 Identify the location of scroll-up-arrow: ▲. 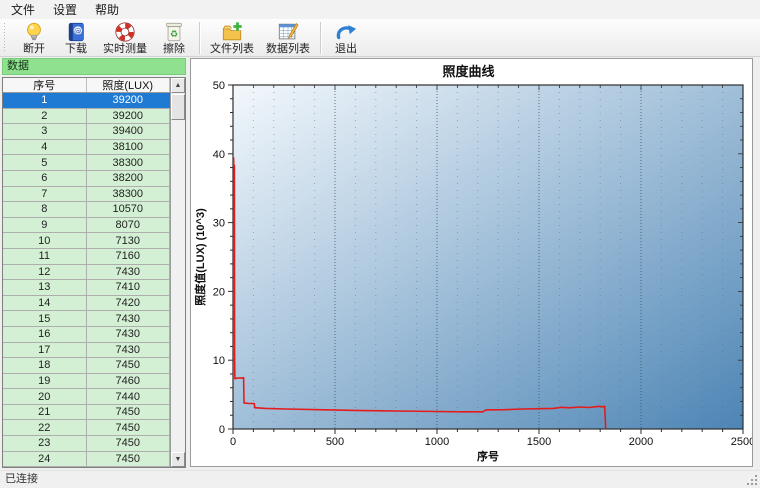
(178, 85).